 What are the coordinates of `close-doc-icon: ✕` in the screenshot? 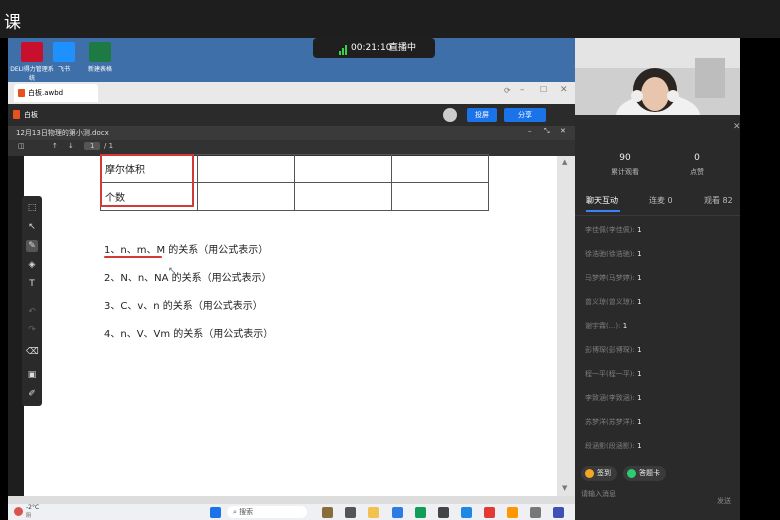 It's located at (563, 131).